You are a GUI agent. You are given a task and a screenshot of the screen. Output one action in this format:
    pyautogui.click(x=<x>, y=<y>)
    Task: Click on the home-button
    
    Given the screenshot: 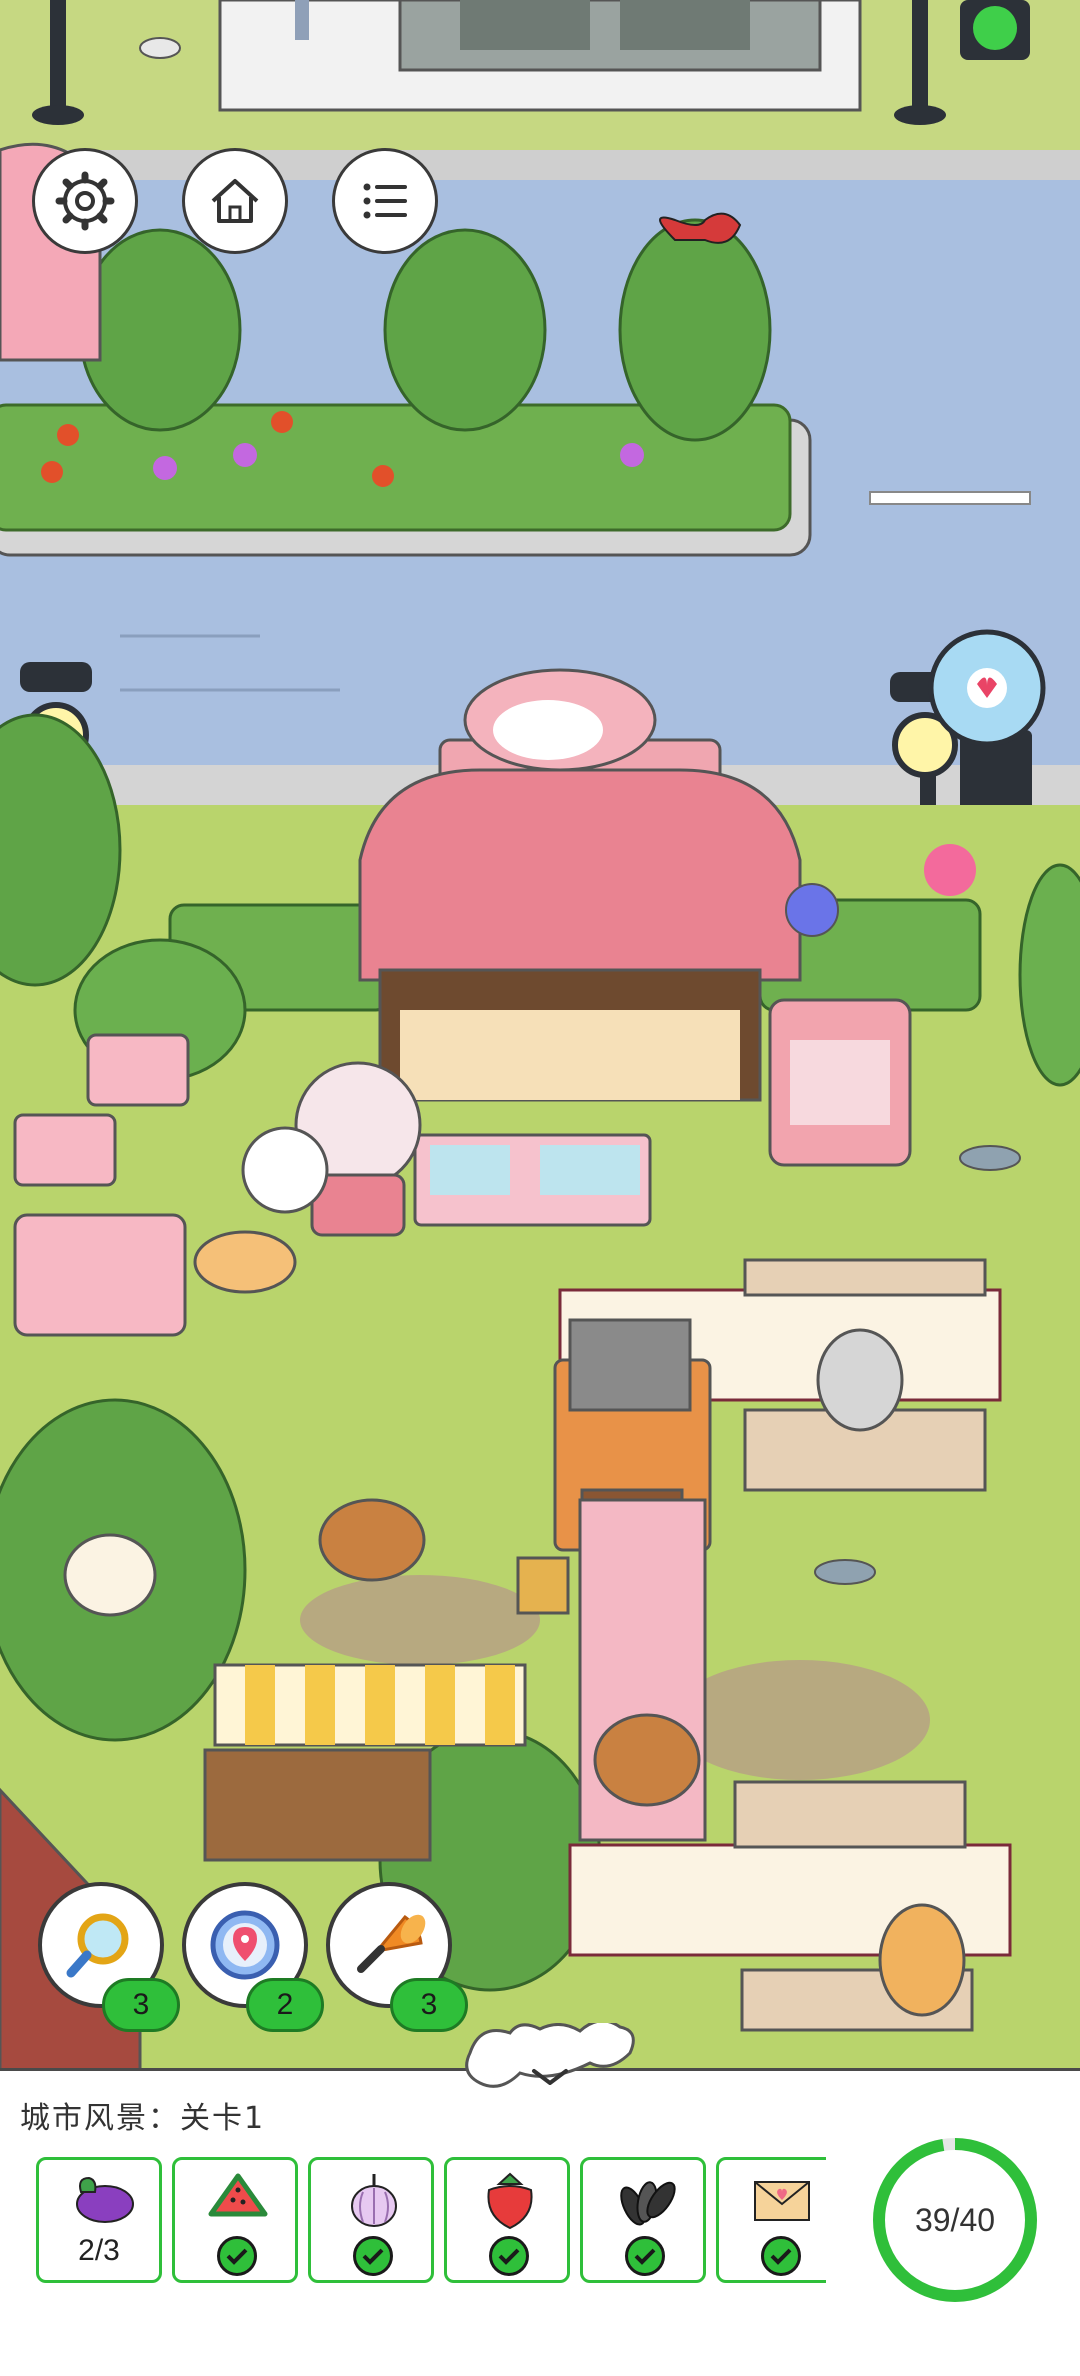 What is the action you would take?
    pyautogui.click(x=235, y=201)
    